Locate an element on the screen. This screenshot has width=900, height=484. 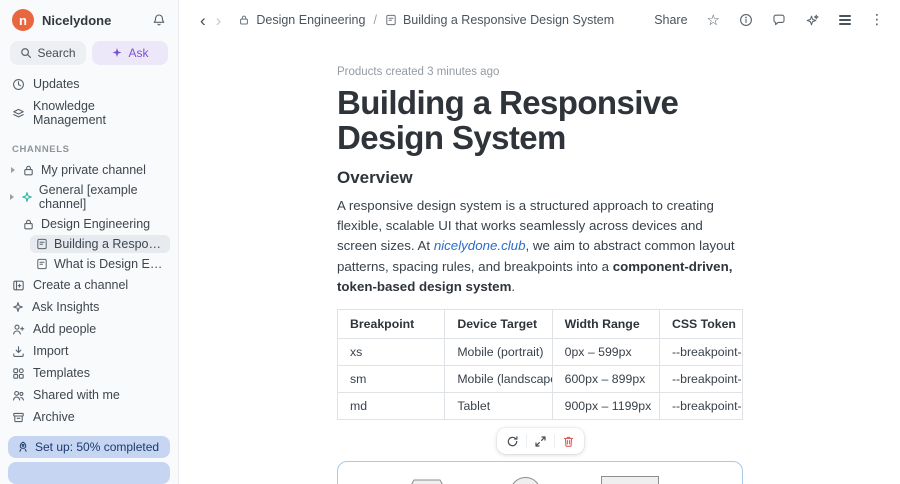
sidebar-item-import: Import is located at coordinates (89, 351).